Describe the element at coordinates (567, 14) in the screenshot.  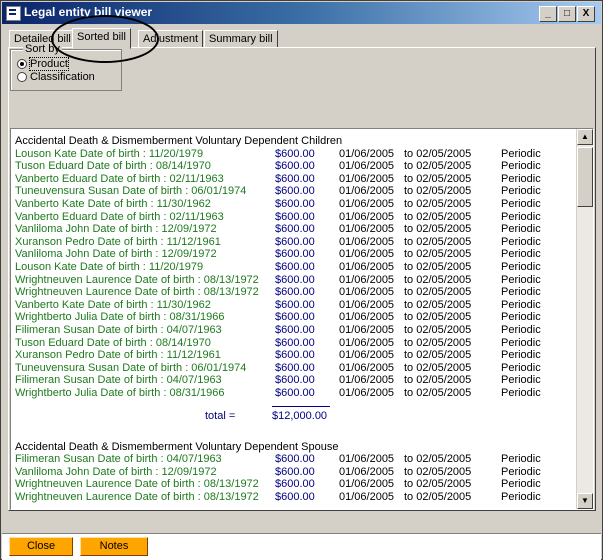
I see `maximize-button: □` at that location.